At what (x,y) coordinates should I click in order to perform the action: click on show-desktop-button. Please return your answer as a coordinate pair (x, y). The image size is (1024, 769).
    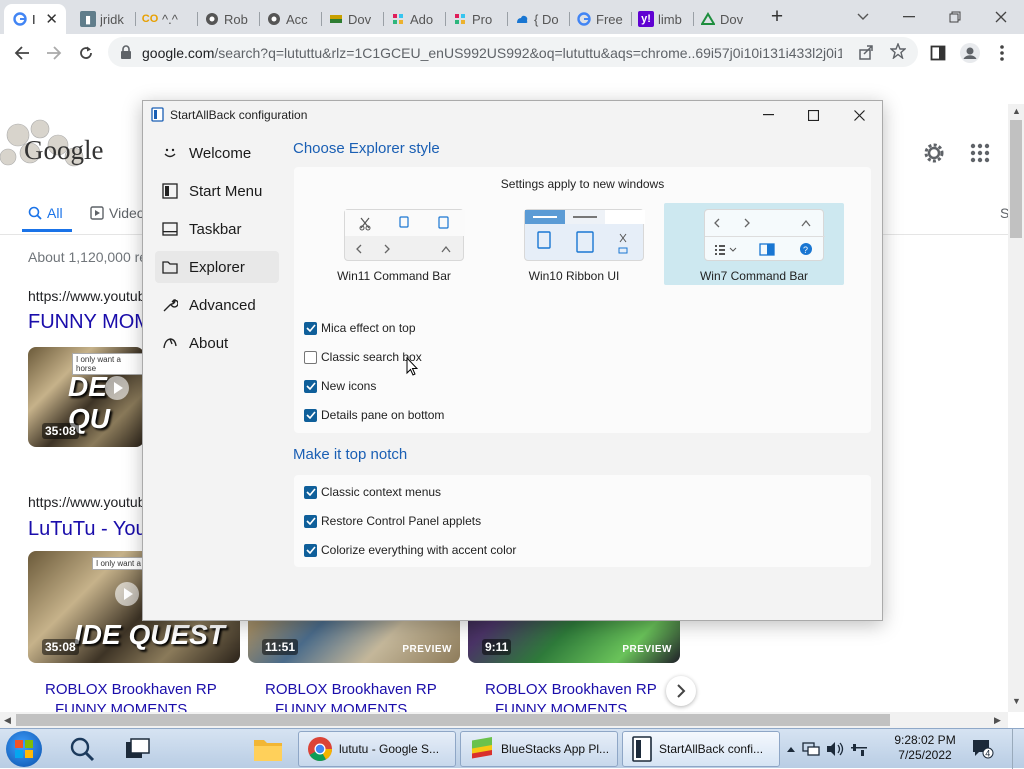
    Looking at the image, I should click on (1018, 749).